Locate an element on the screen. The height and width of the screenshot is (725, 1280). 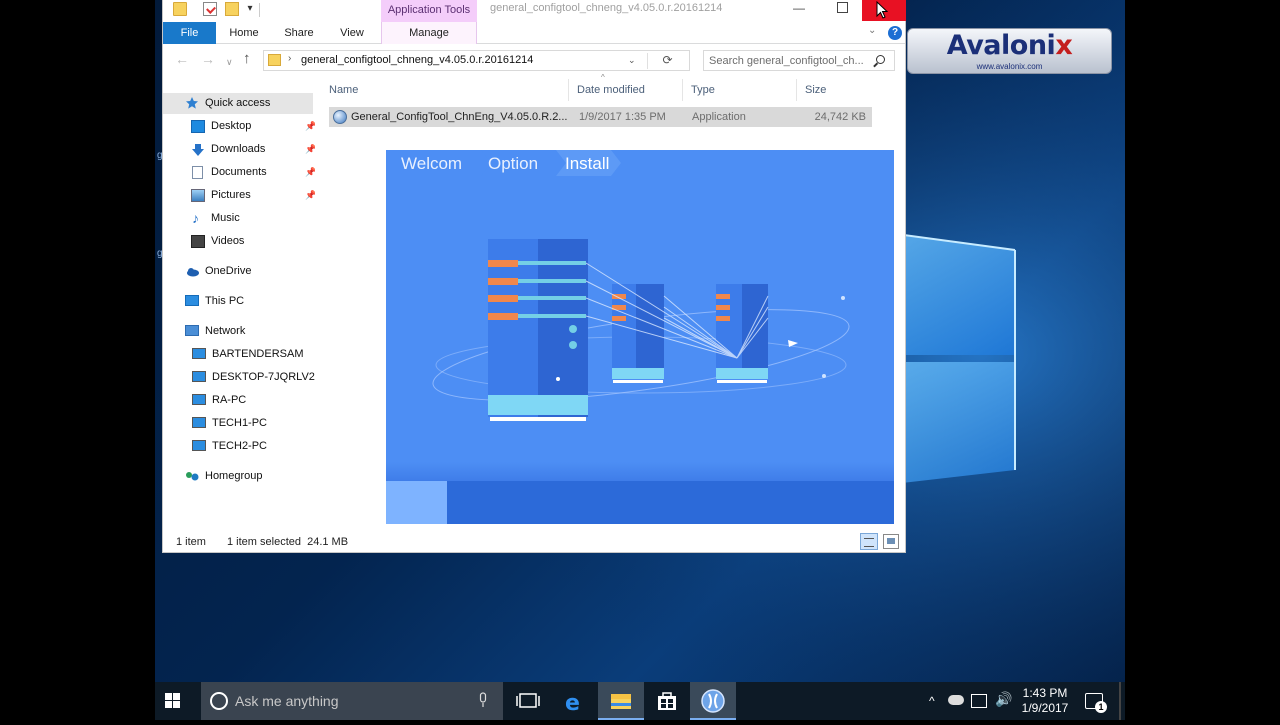
network-icon is located at coordinates (192, 330).